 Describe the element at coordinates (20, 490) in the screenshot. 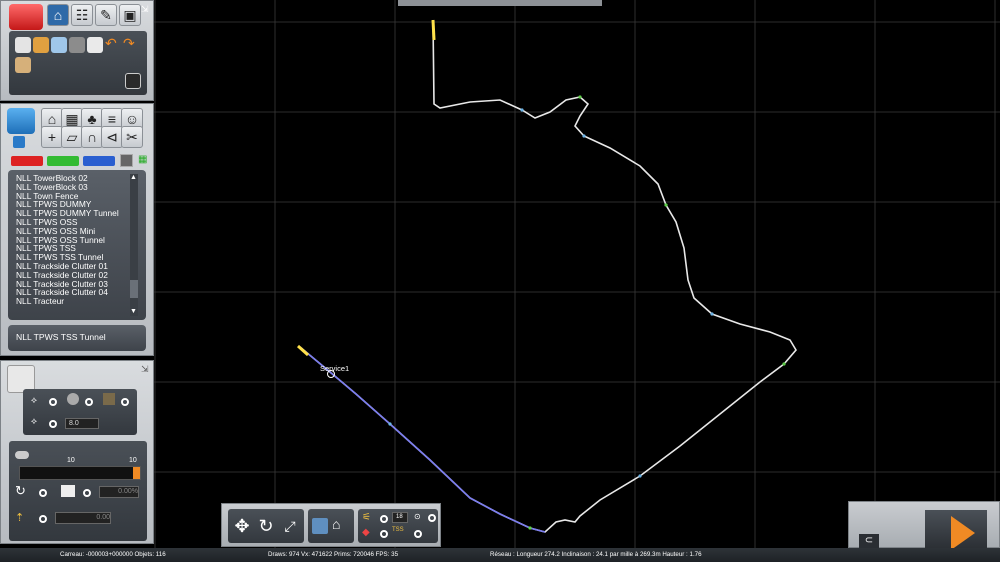

I see `rotate-icon: ↻` at that location.